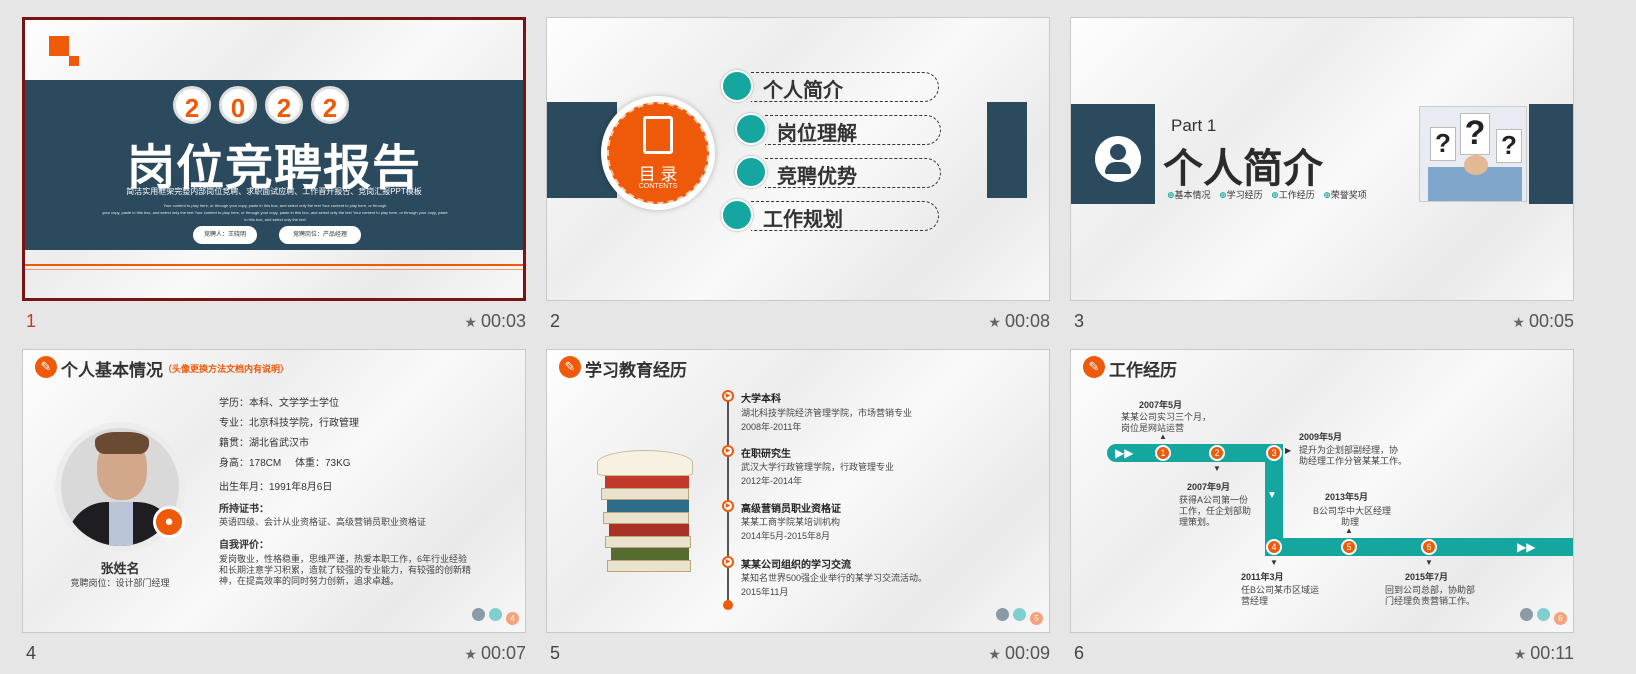  I want to click on marker-up: ▲, so click(1349, 530).